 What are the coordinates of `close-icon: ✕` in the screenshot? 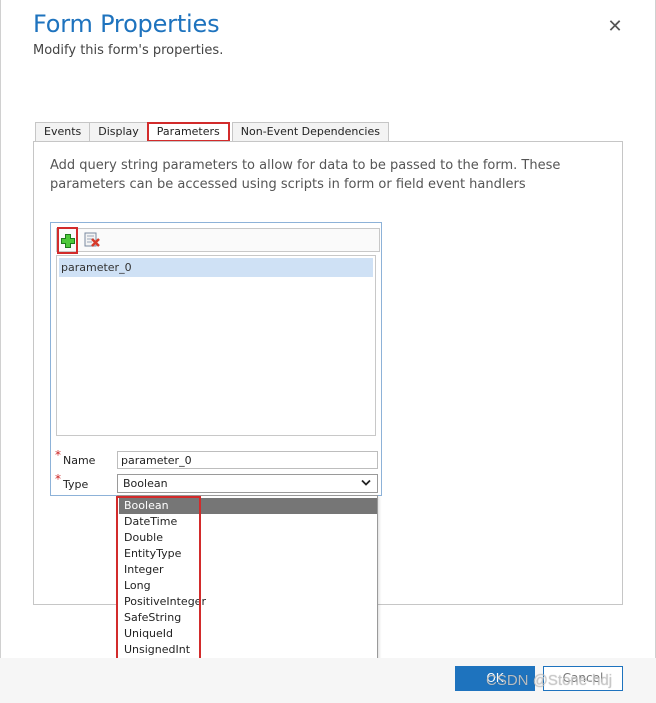 It's located at (615, 27).